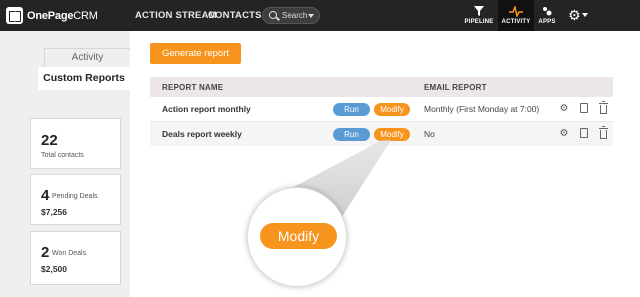  I want to click on tab-activity-label: ACTIVITY, so click(516, 22).